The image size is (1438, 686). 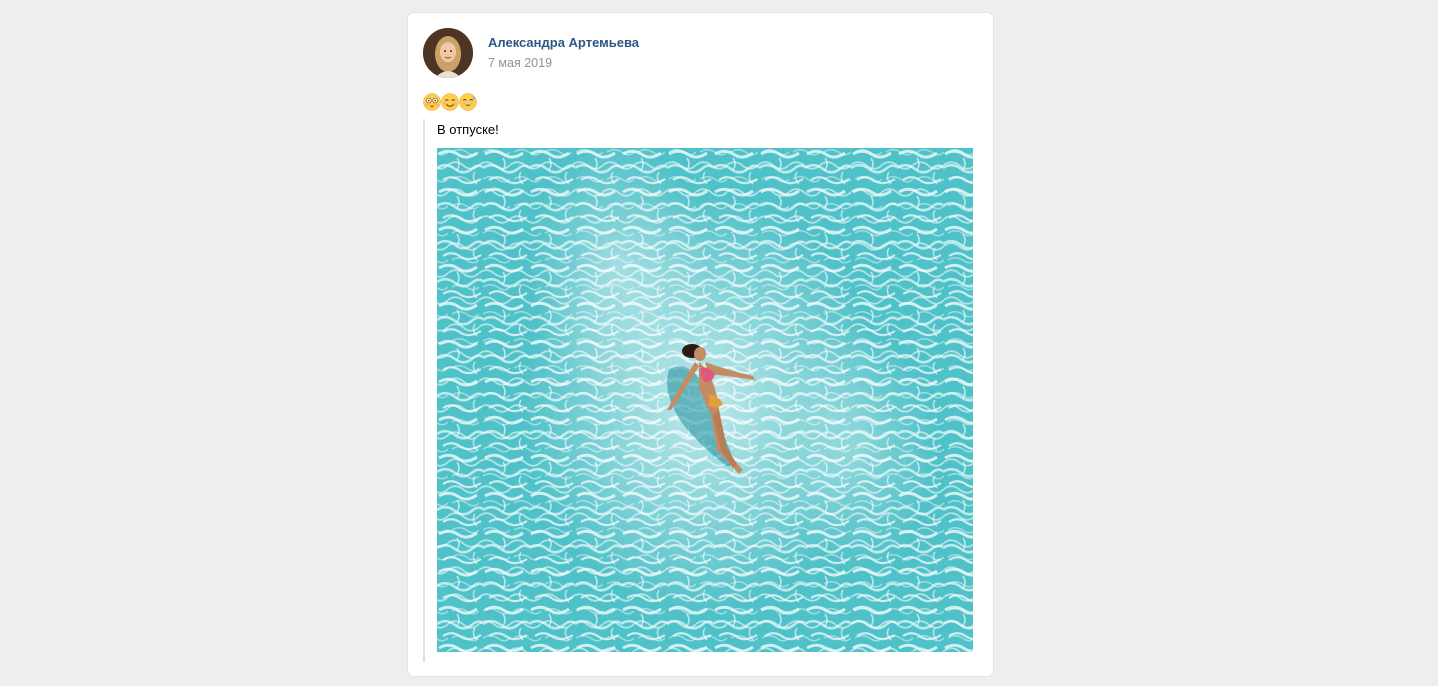 I want to click on post-date: 7 мая 2019, so click(x=520, y=63).